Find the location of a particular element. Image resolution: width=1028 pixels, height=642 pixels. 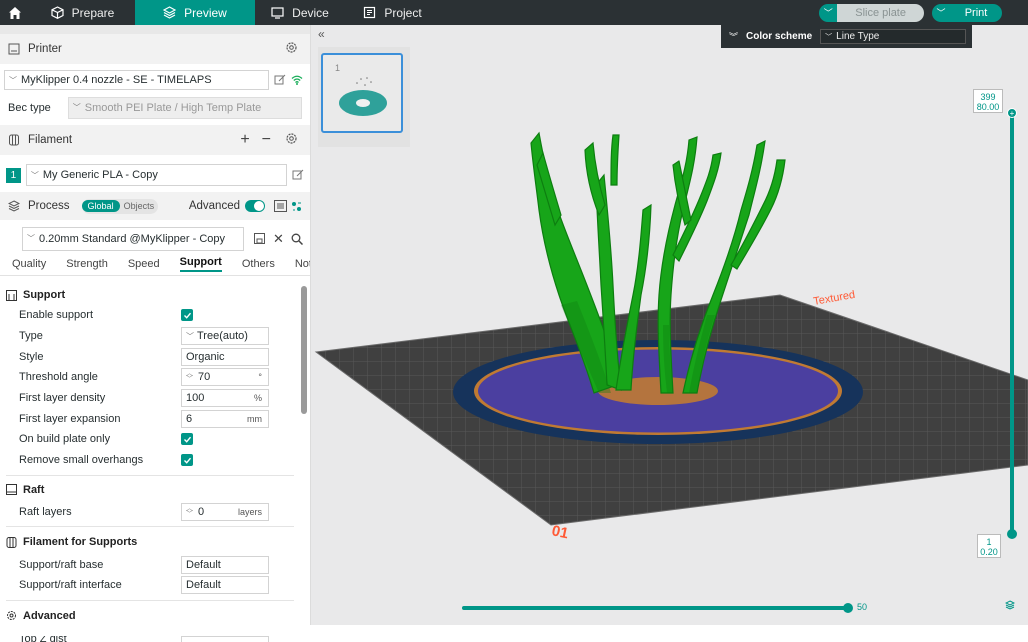

printer-select: ﹀ MyKlipper 0.4 nozzle - SE - TIMELAPS is located at coordinates (136, 80).